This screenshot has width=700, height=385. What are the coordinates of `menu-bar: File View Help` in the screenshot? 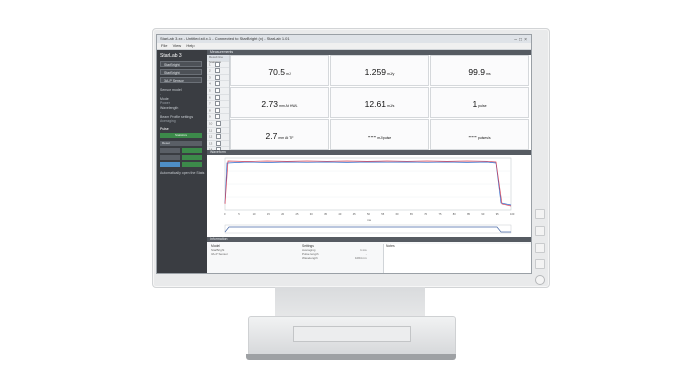 It's located at (344, 46).